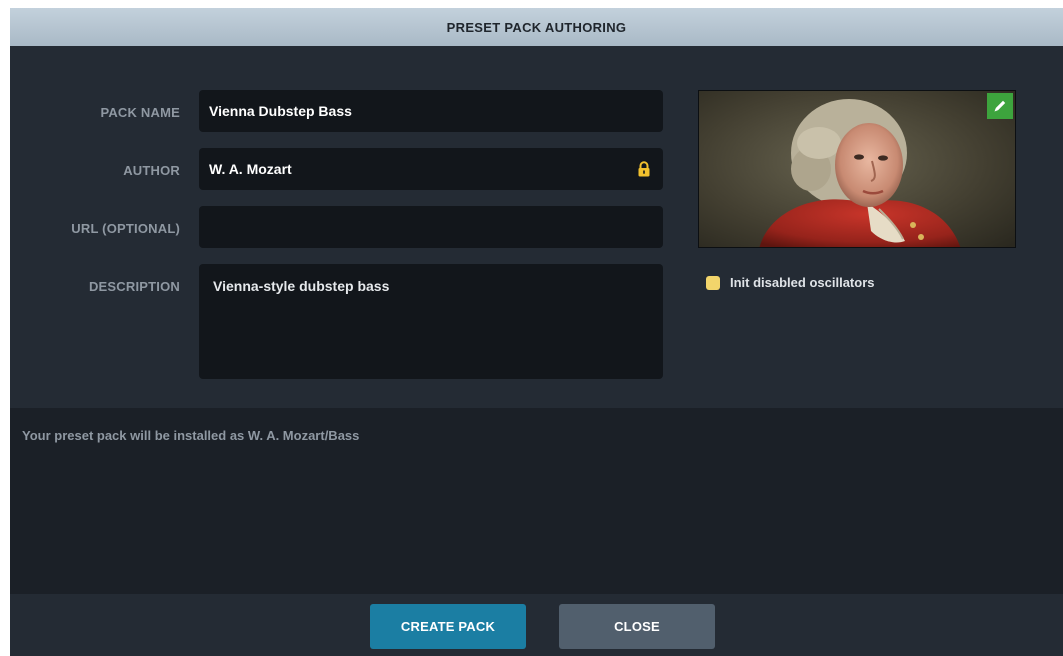 The height and width of the screenshot is (656, 1063). What do you see at coordinates (151, 170) in the screenshot?
I see `author-label: AUTHOR` at bounding box center [151, 170].